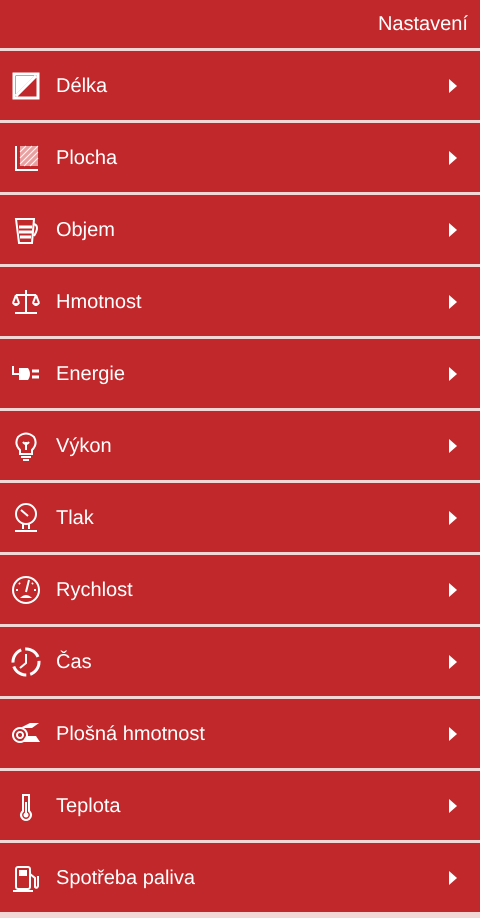 The width and height of the screenshot is (480, 918). Describe the element at coordinates (240, 517) in the screenshot. I see `menu-item: Tlak` at that location.